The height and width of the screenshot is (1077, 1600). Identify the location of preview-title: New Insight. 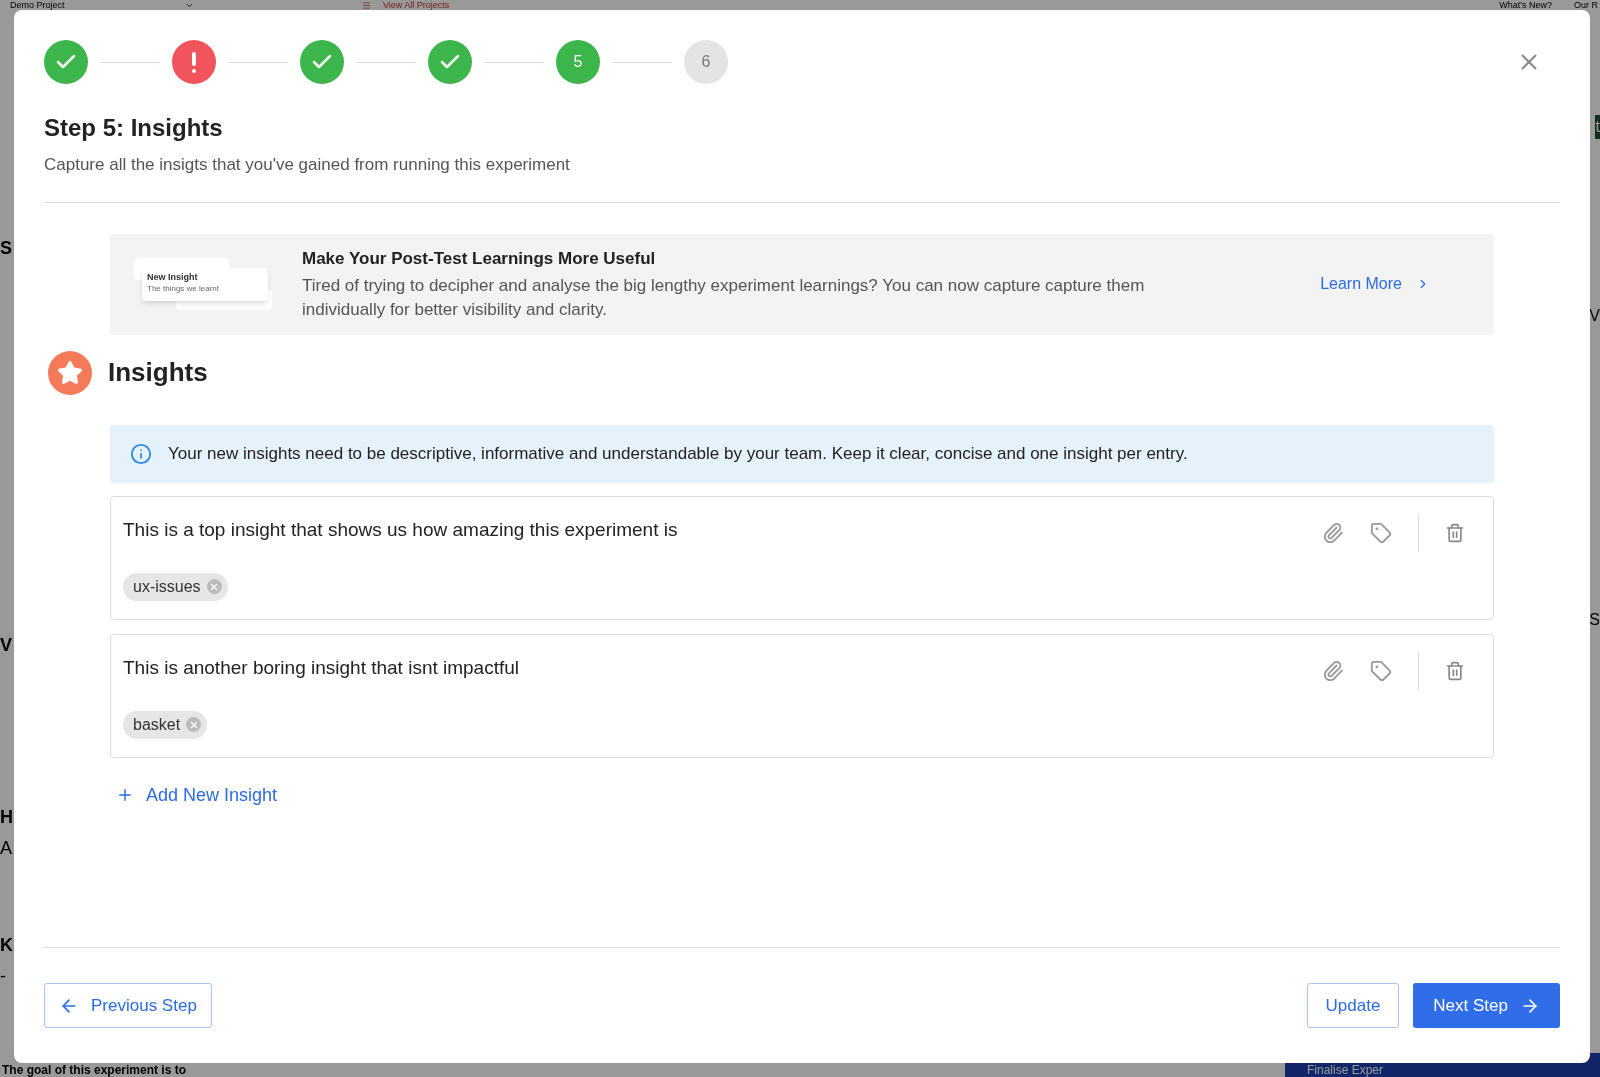
(173, 277).